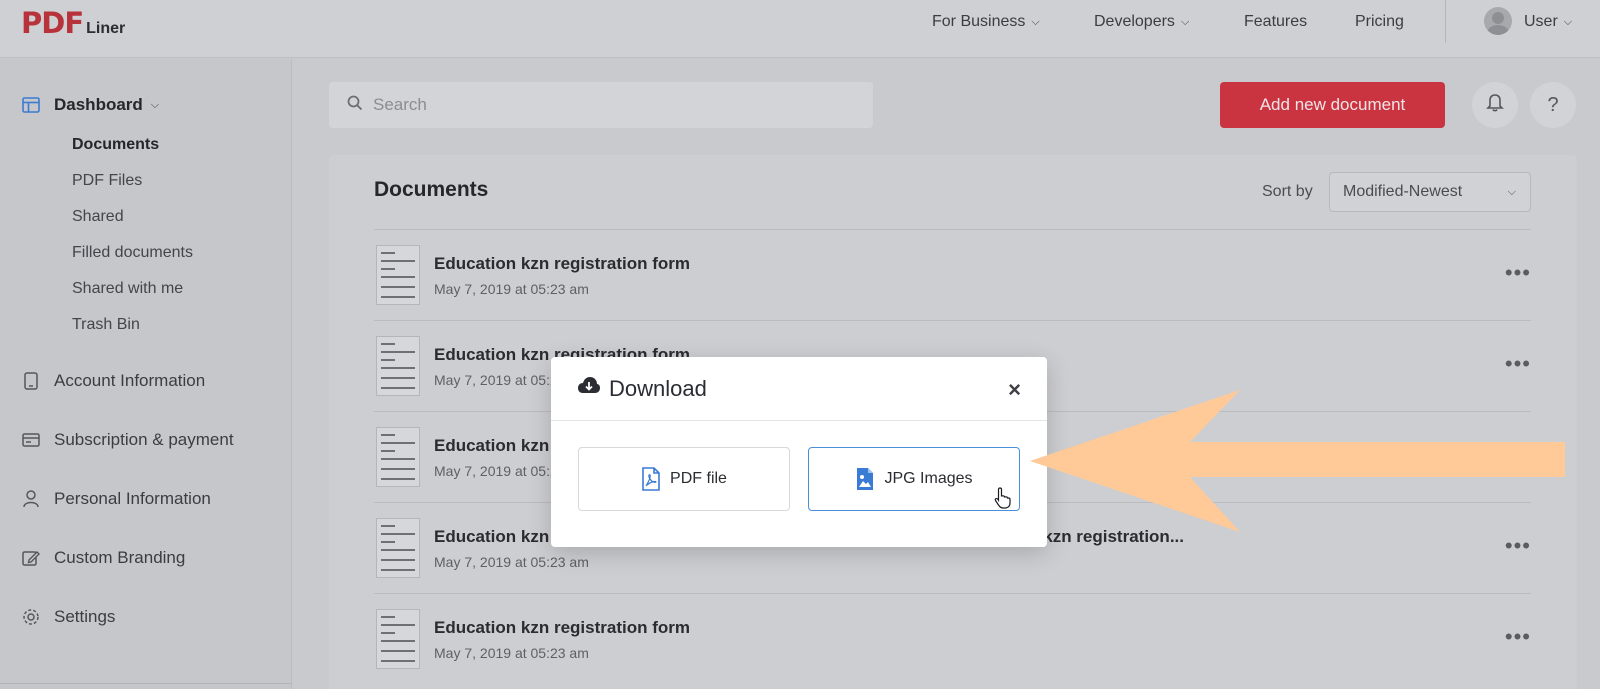 Image resolution: width=1600 pixels, height=689 pixels. I want to click on sidebar-item-subscription: Subscription & payment, so click(127, 440).